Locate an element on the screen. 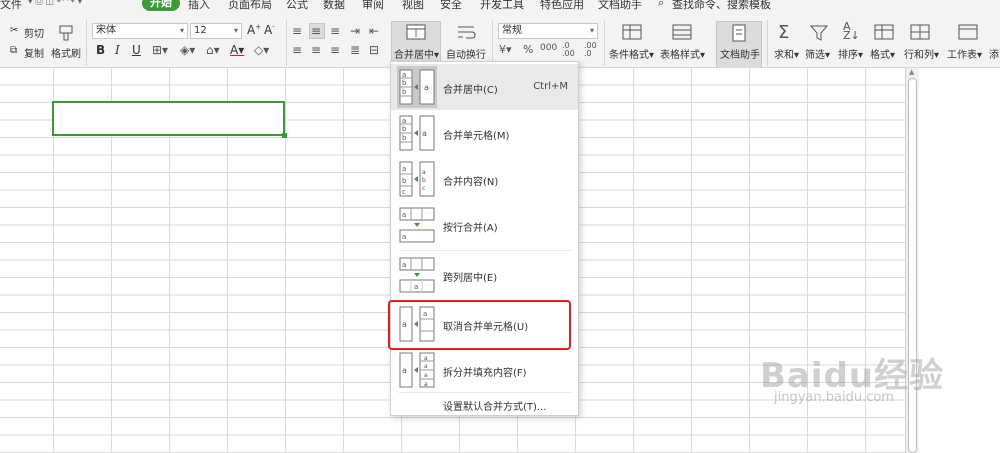  menu-data: 数据 is located at coordinates (334, 6).